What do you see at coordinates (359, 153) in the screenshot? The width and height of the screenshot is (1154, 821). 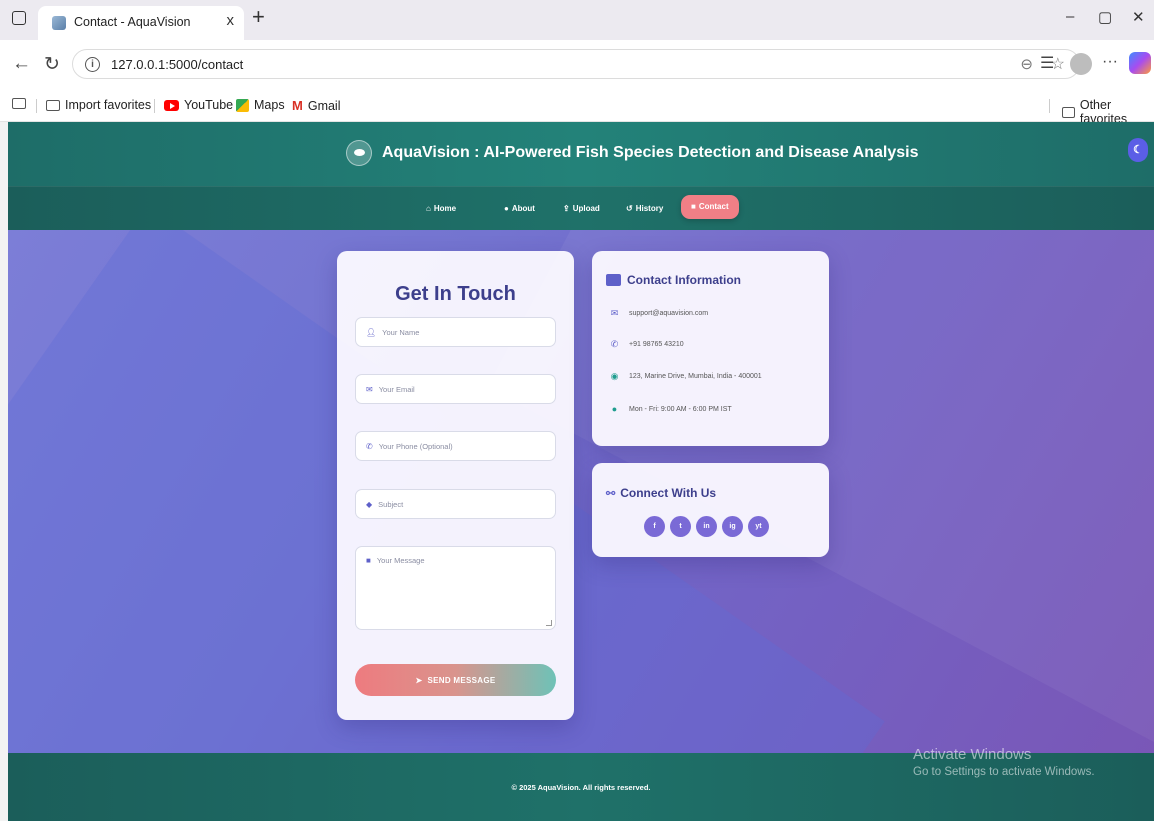 I see `fish-logo-icon` at bounding box center [359, 153].